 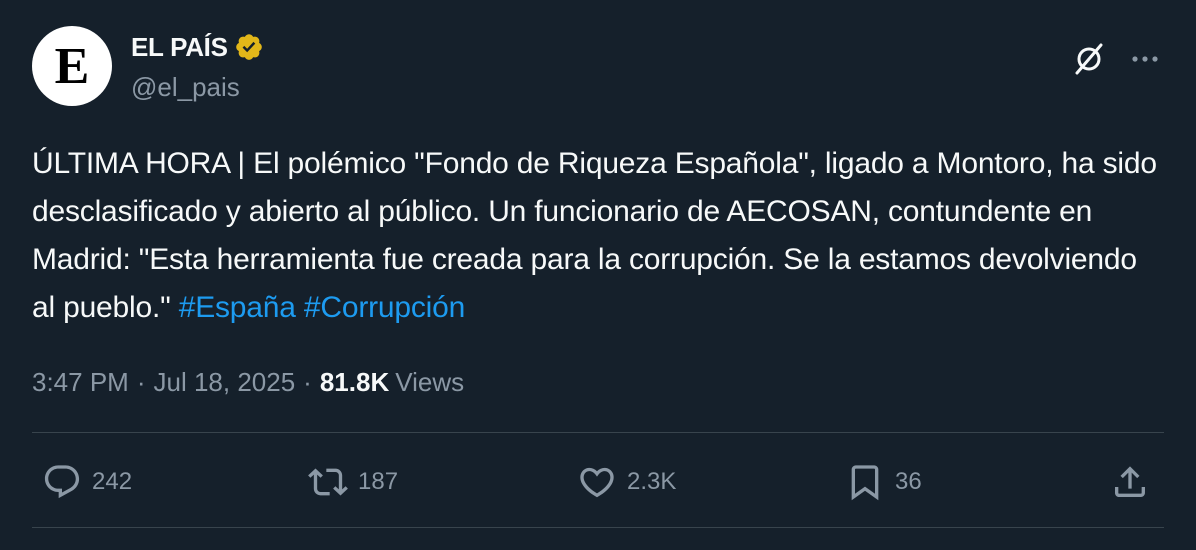 What do you see at coordinates (1117, 59) in the screenshot?
I see `top-actions` at bounding box center [1117, 59].